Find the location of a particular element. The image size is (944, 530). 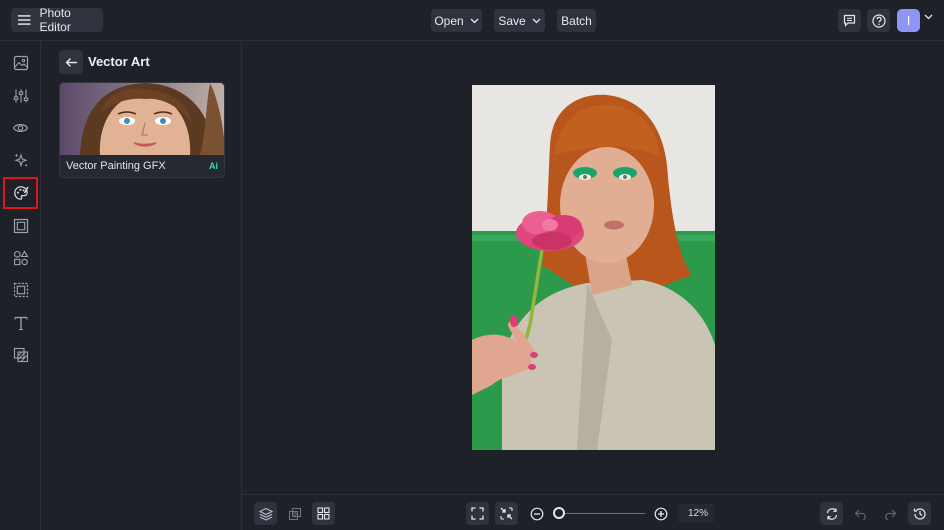

redo-icon is located at coordinates (890, 514).